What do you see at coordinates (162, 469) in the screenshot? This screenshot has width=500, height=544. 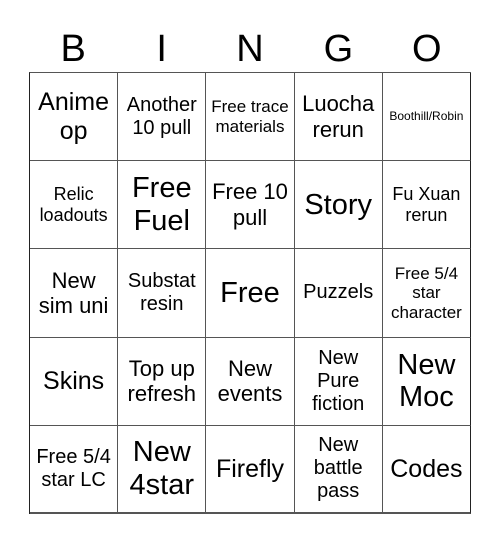 I see `bingo-cell: New 4star` at bounding box center [162, 469].